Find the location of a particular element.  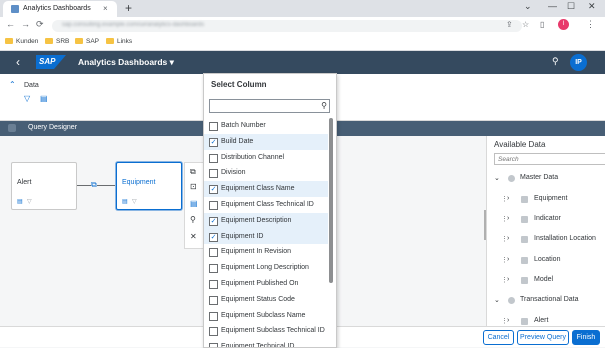

bookmark-kunden: Kunden is located at coordinates (21, 41).